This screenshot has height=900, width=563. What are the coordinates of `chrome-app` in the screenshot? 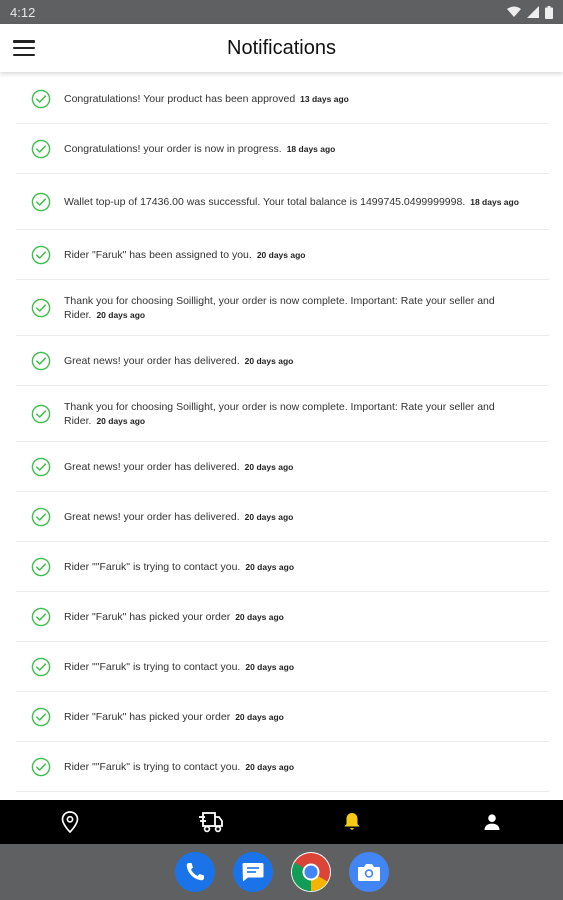 It's located at (310, 872).